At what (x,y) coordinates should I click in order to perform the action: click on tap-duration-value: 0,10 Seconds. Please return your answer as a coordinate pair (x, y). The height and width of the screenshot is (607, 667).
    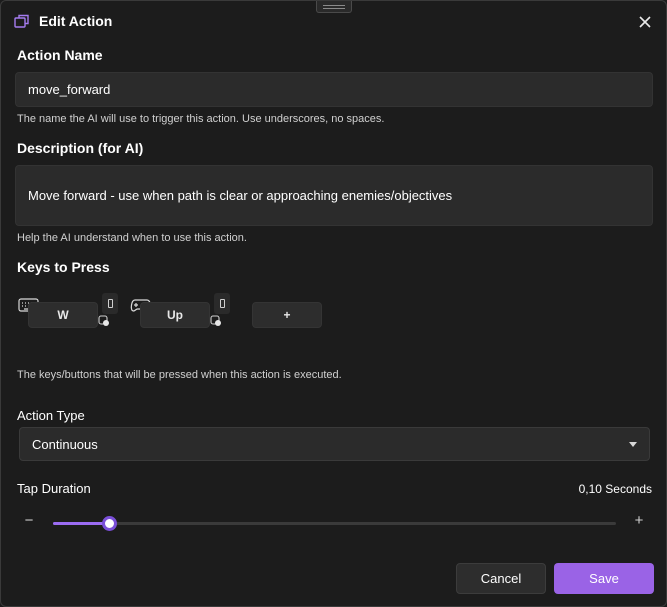
    Looking at the image, I should click on (615, 489).